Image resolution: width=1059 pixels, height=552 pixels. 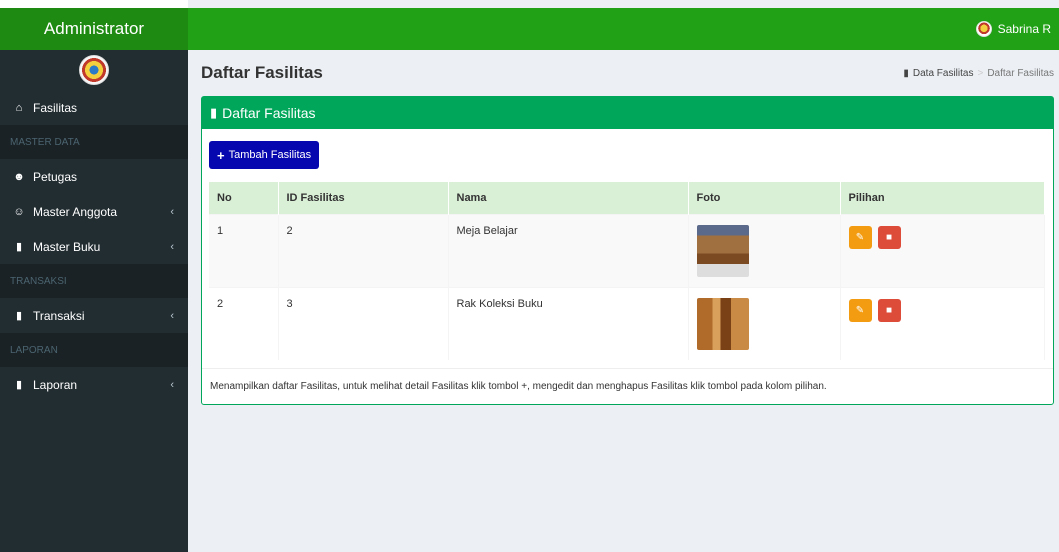 I want to click on cell-nama: Meja Belajar, so click(x=568, y=250).